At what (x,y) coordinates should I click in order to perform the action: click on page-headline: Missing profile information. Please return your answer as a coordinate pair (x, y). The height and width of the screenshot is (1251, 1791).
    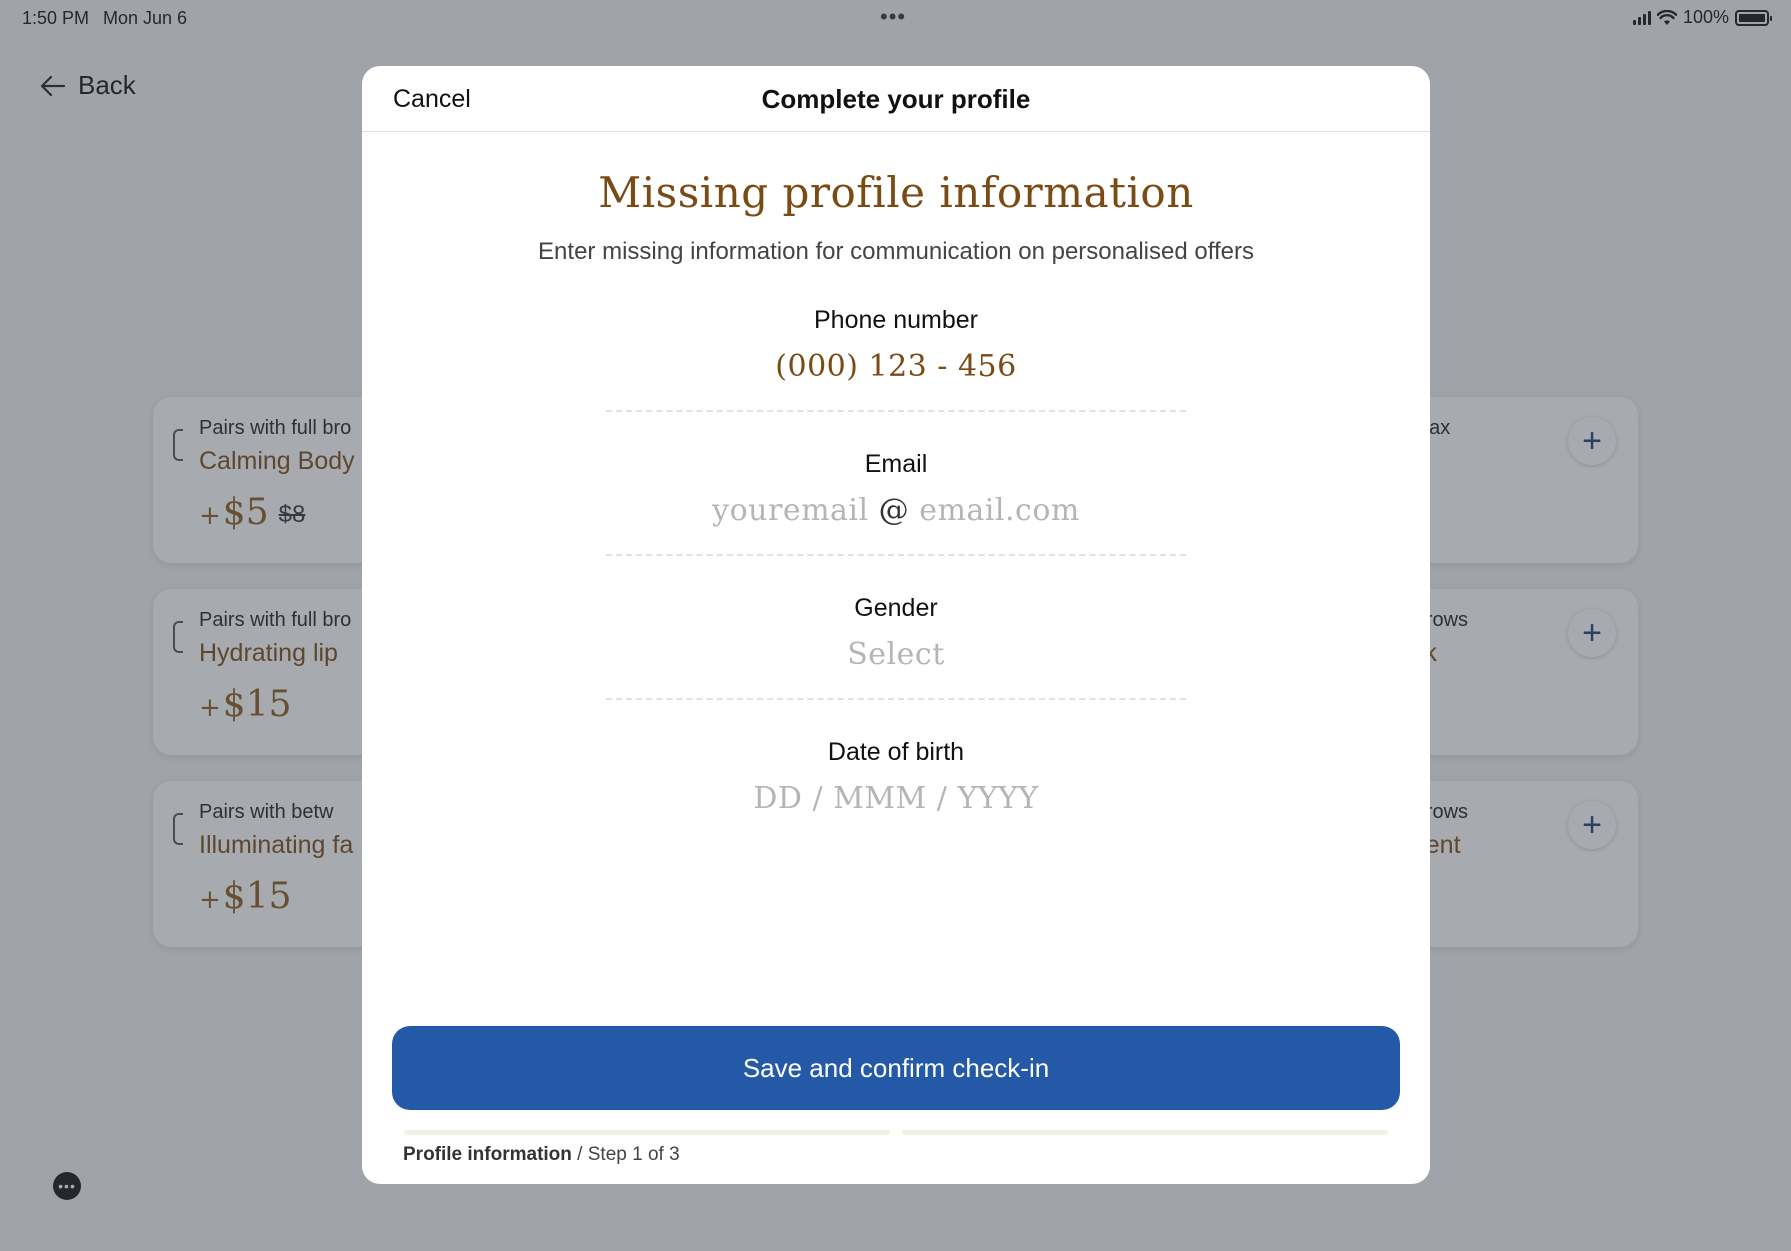
    Looking at the image, I should click on (896, 192).